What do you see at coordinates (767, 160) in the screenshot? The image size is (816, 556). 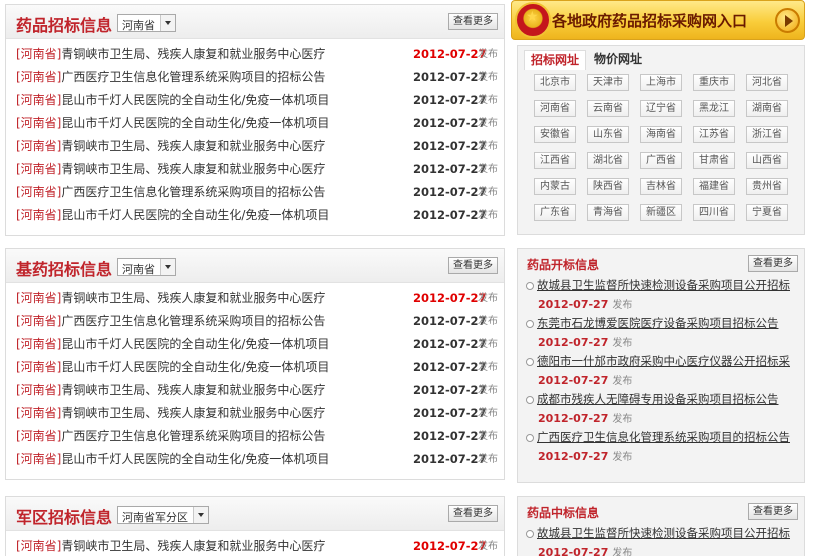 I see `province-button: 山西省` at bounding box center [767, 160].